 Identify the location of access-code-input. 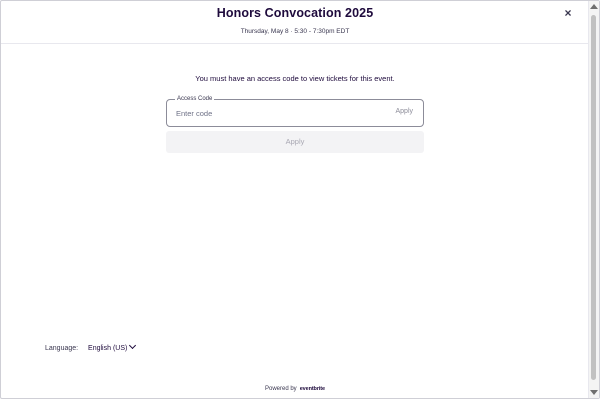
(276, 113).